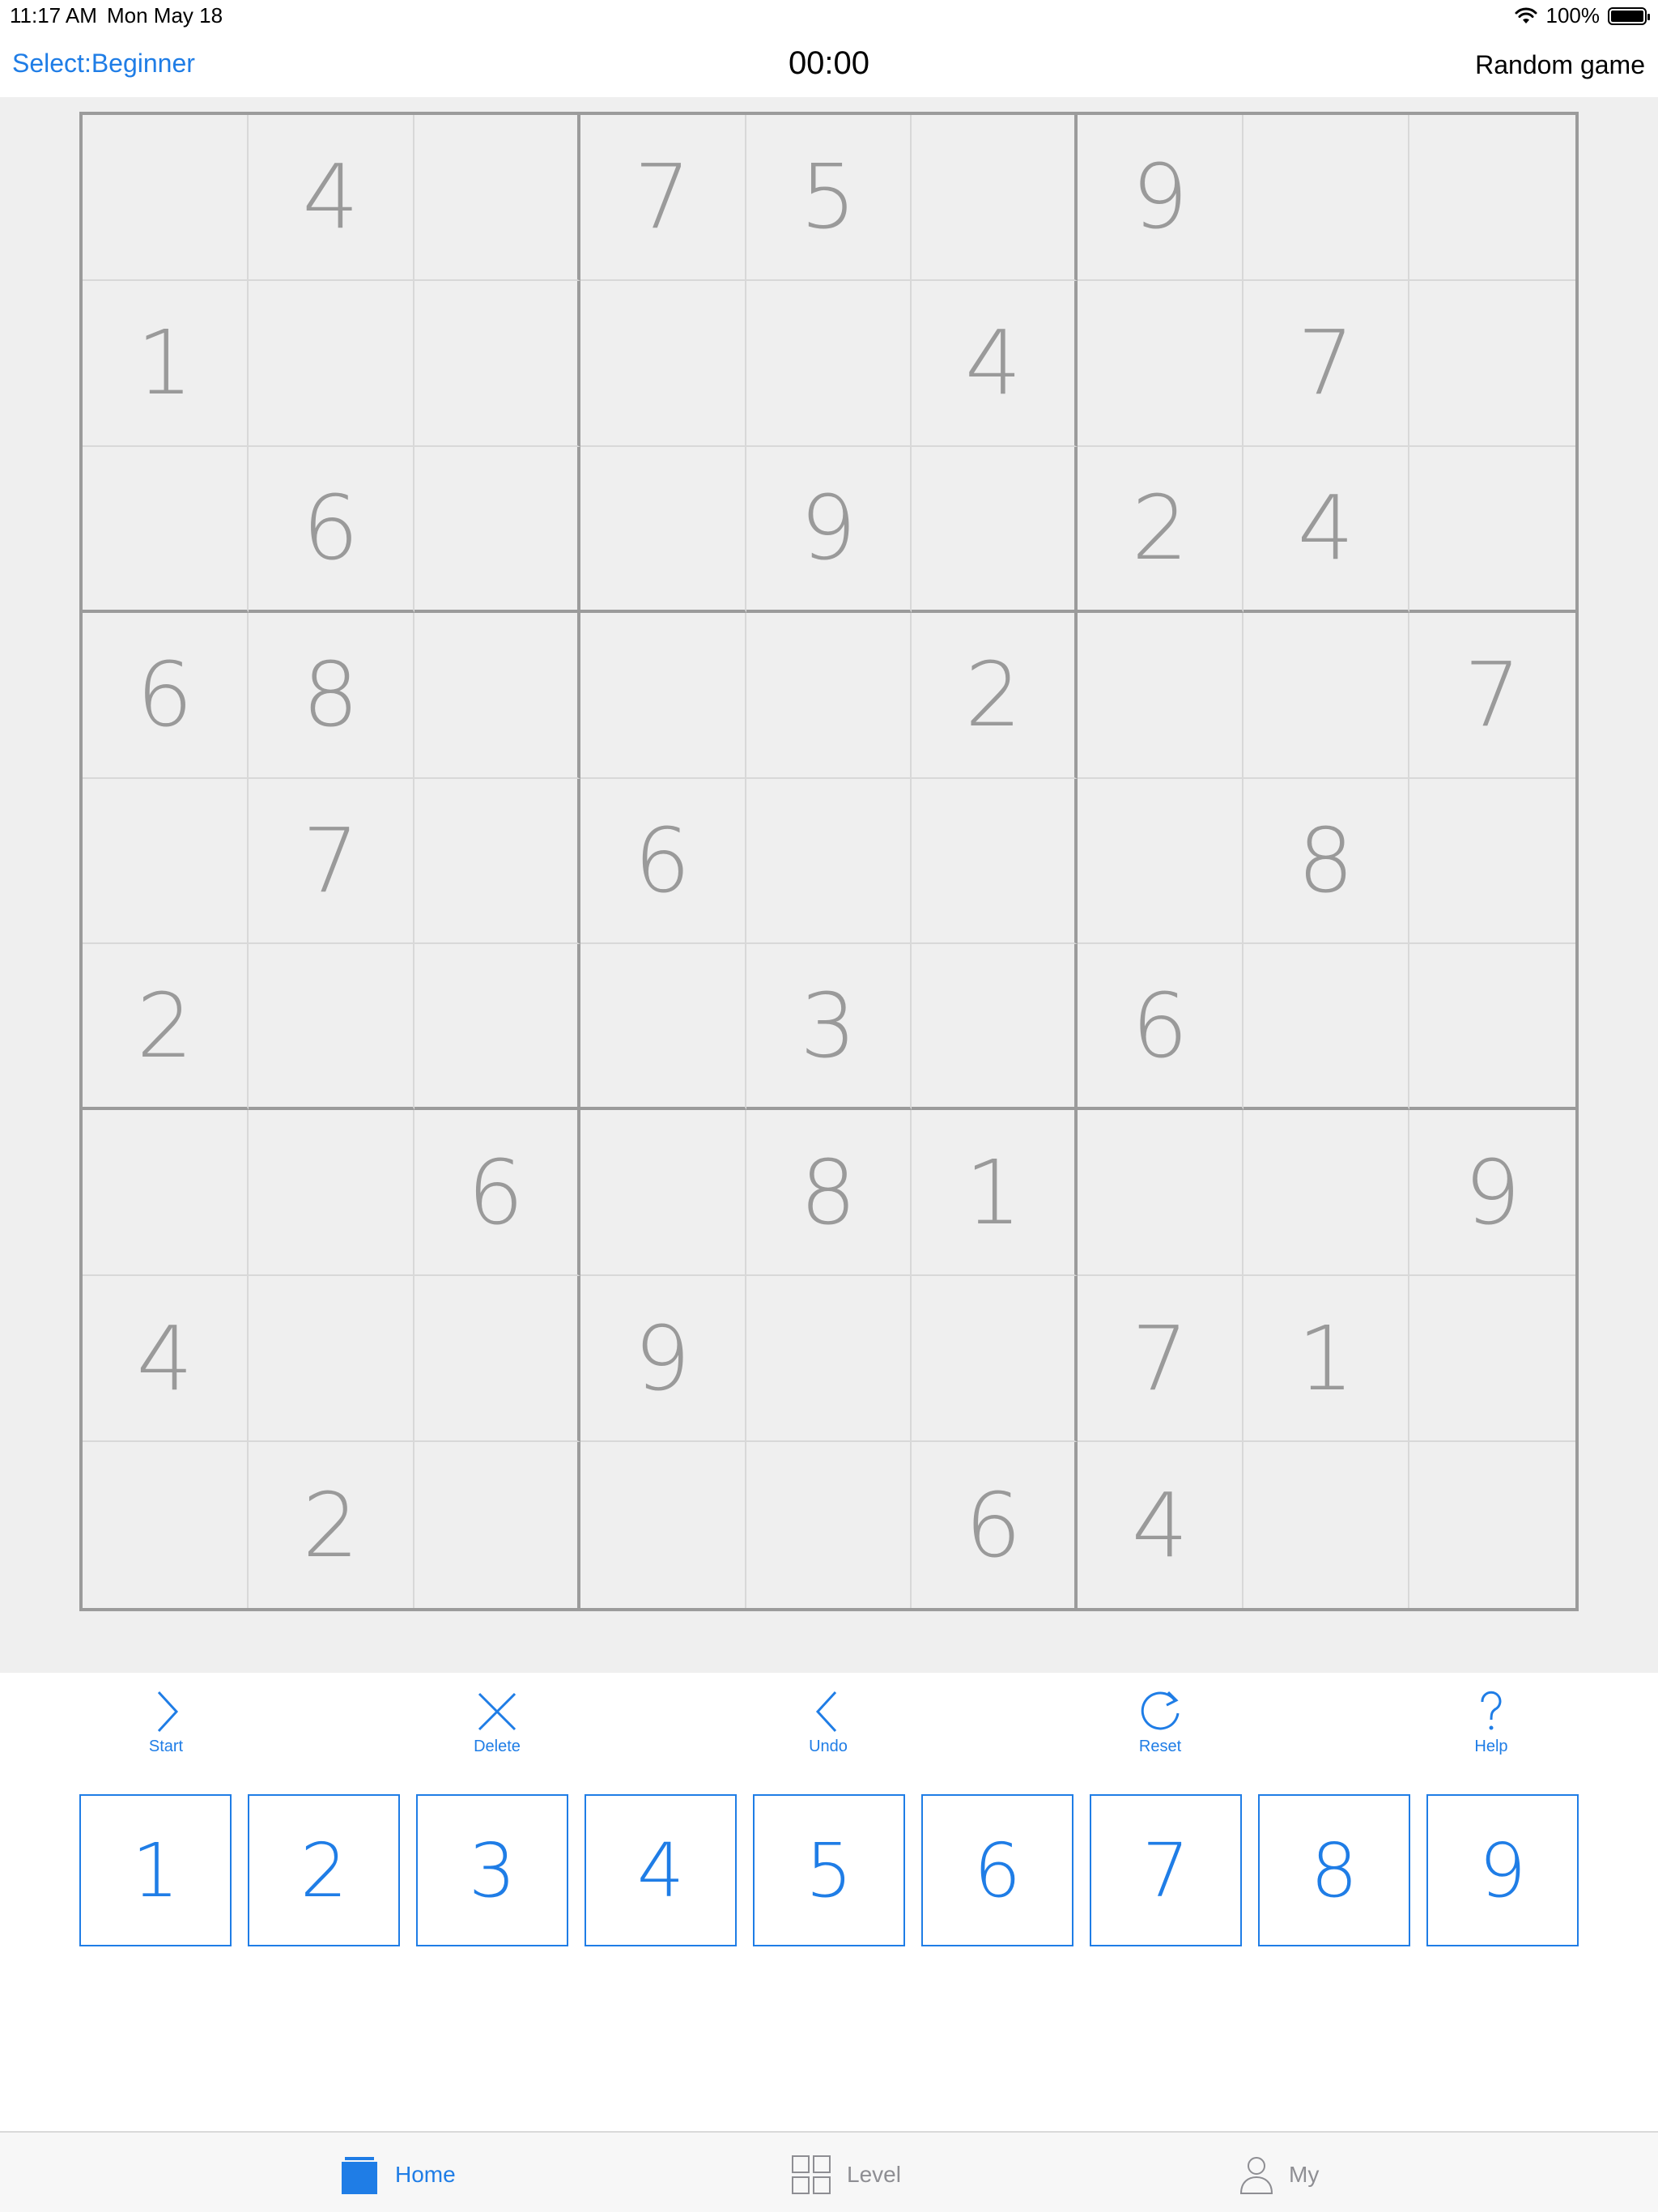  I want to click on board-cell: 3, so click(829, 1028).